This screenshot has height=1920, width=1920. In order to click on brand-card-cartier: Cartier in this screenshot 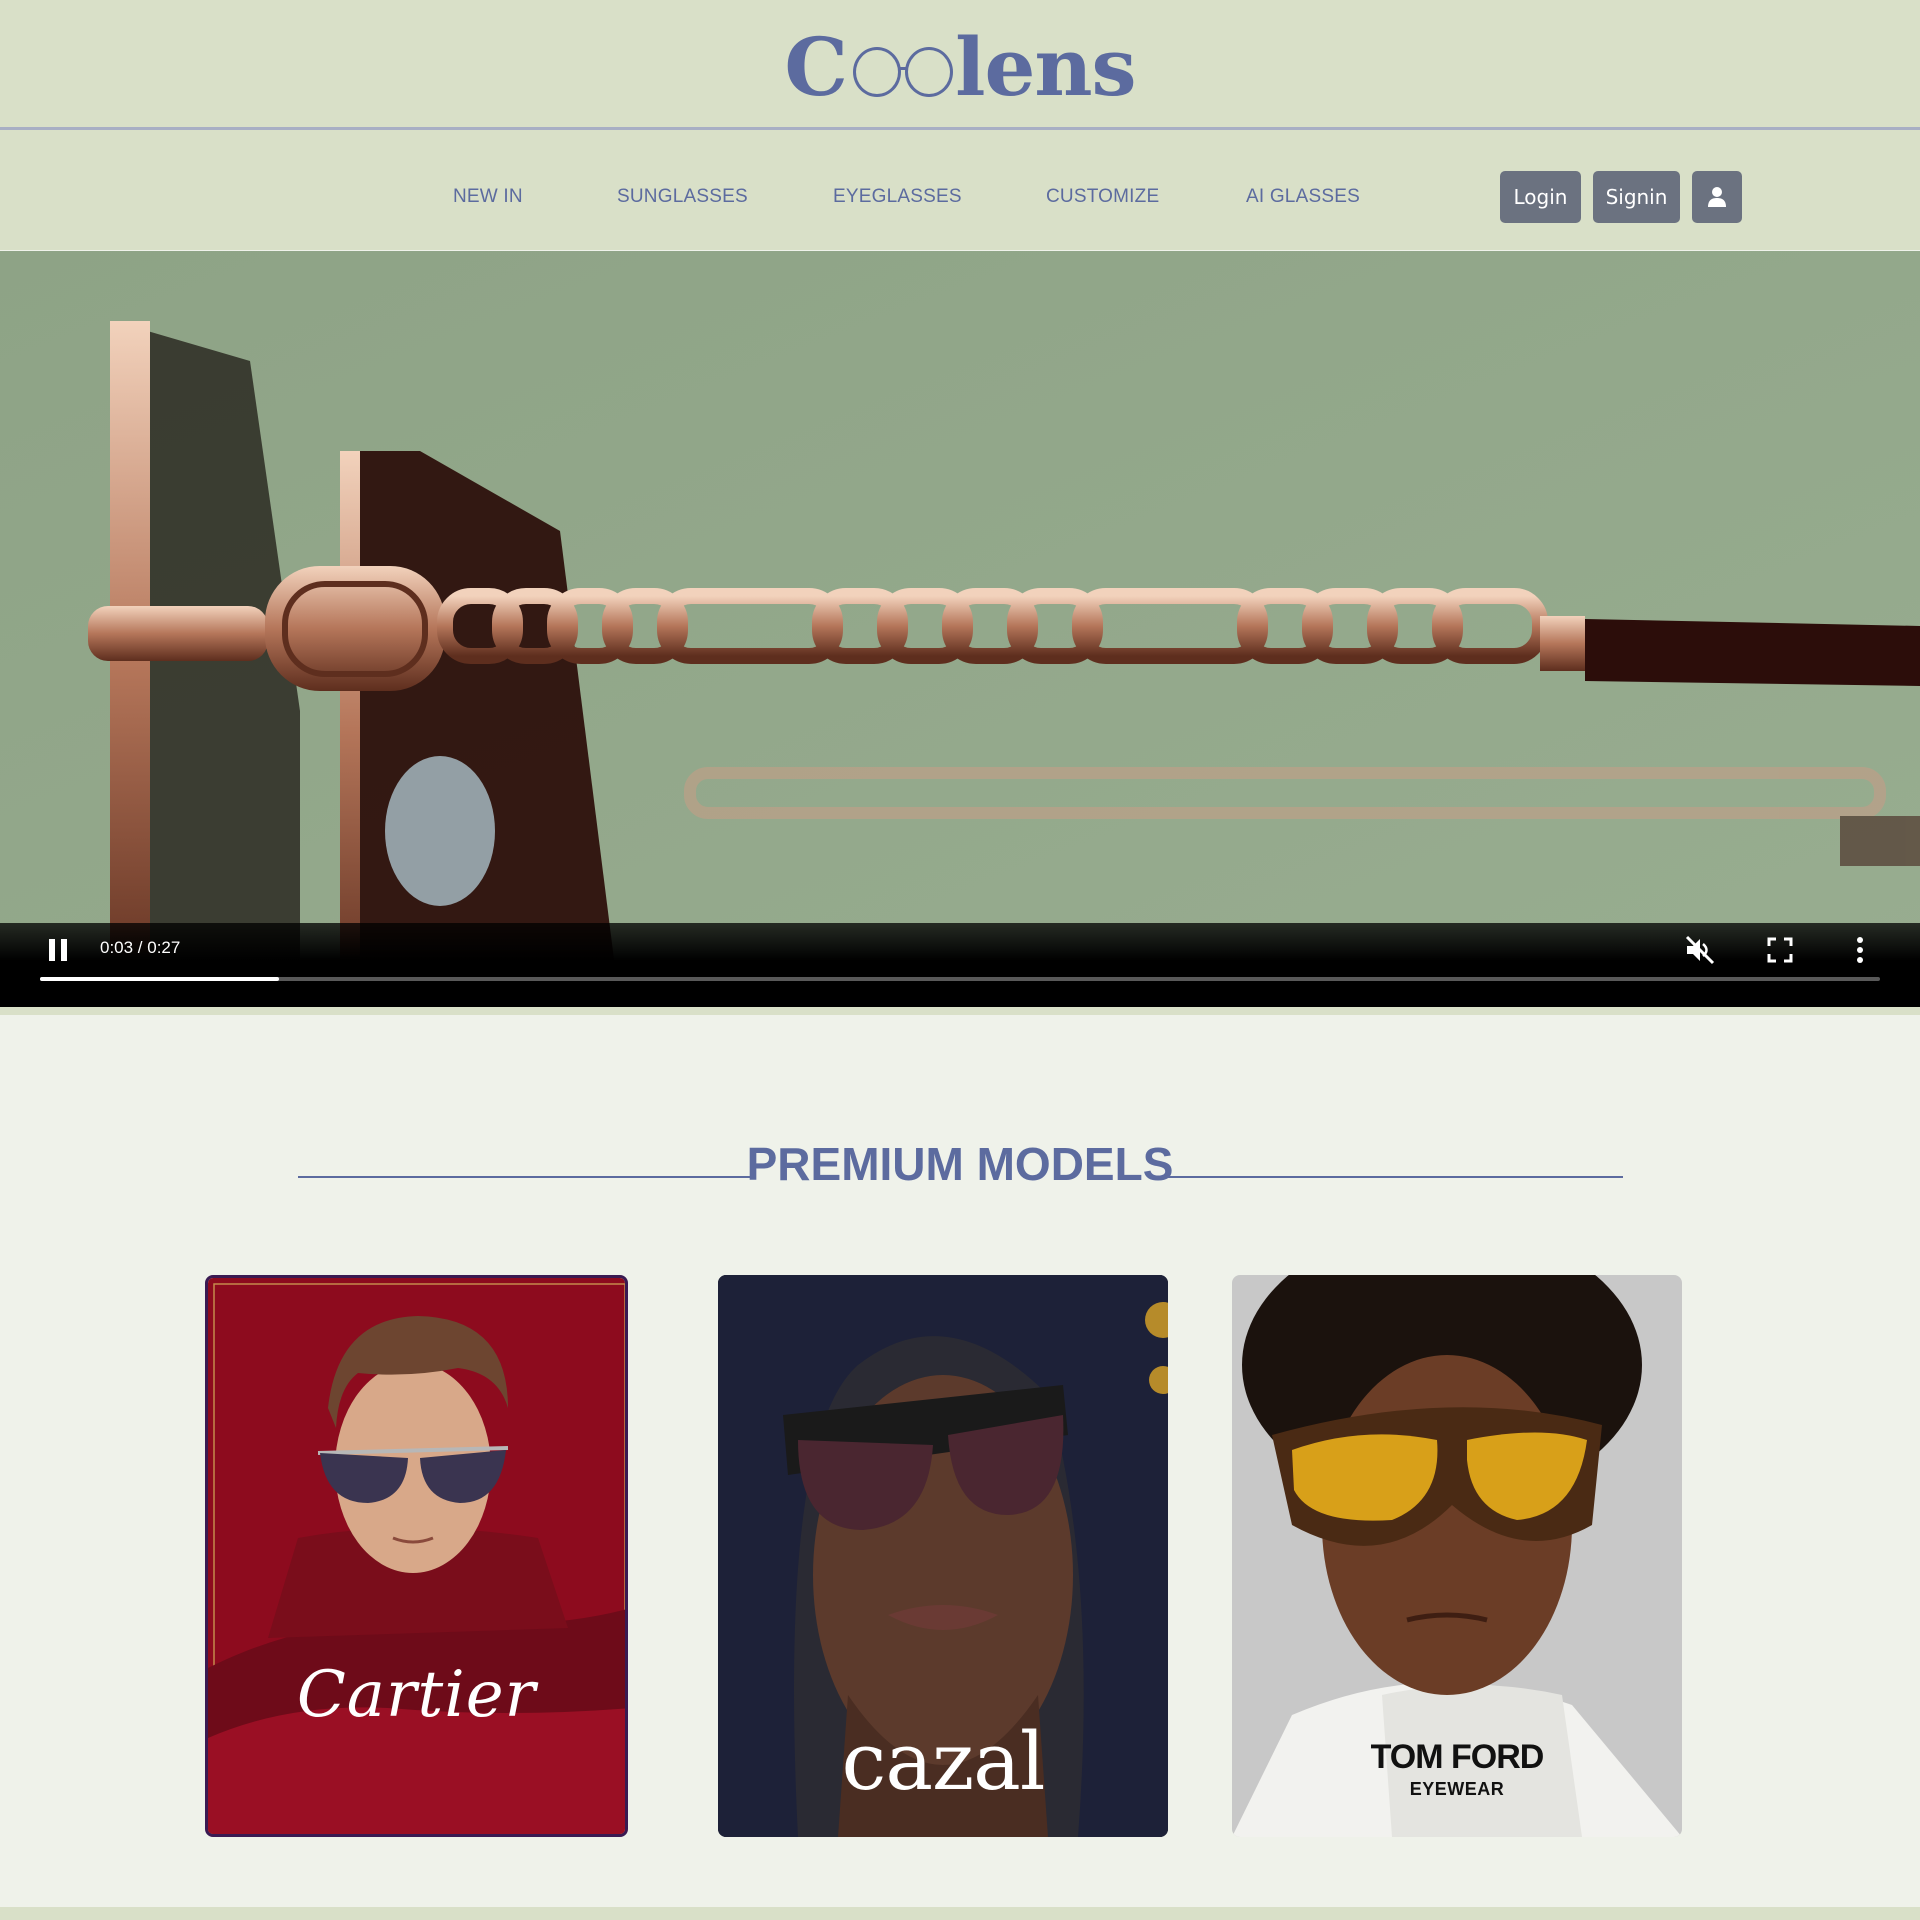, I will do `click(416, 1556)`.